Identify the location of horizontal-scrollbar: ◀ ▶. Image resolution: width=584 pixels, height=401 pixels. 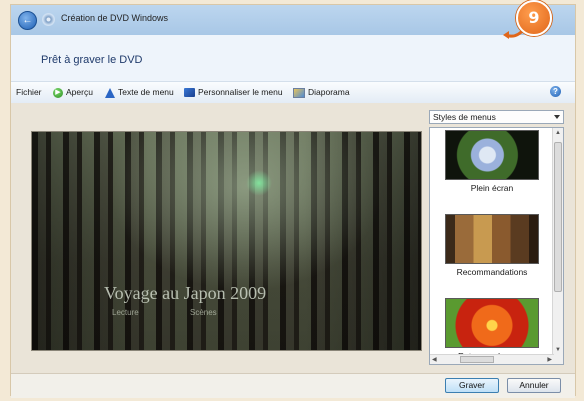
(492, 359).